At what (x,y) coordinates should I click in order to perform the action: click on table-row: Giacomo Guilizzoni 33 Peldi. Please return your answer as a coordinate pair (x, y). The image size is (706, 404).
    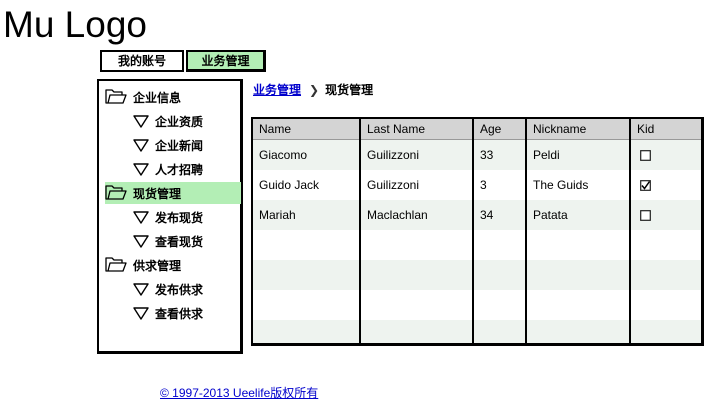
    Looking at the image, I should click on (477, 154).